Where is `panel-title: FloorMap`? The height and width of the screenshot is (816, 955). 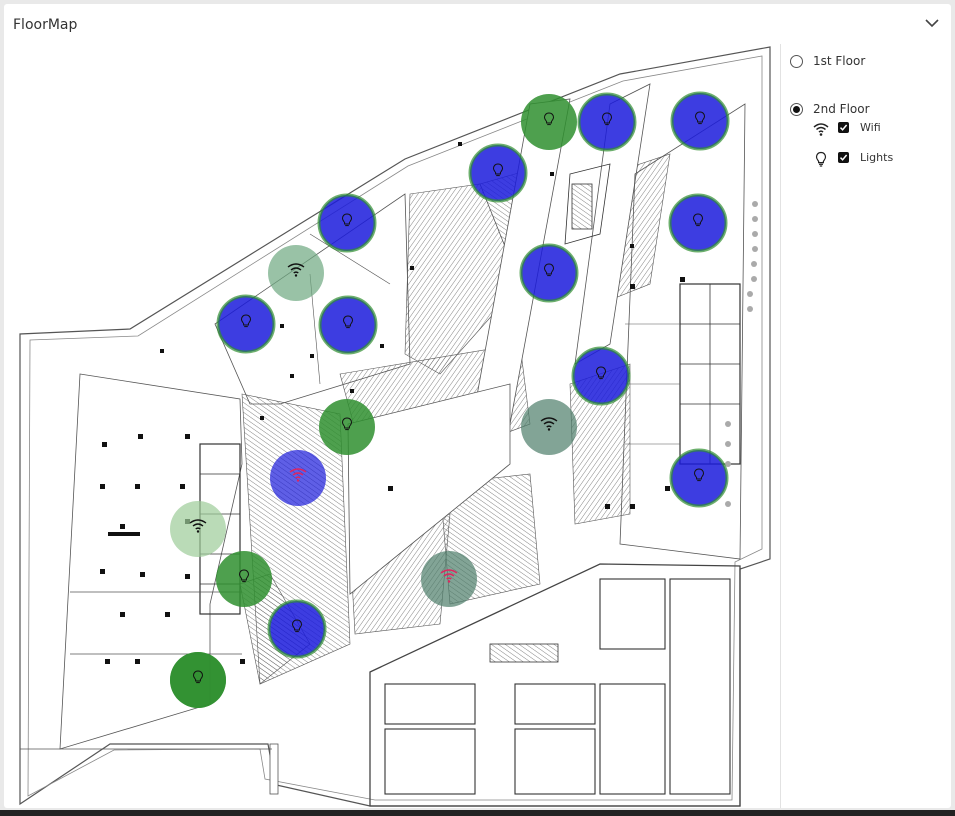 panel-title: FloorMap is located at coordinates (45, 25).